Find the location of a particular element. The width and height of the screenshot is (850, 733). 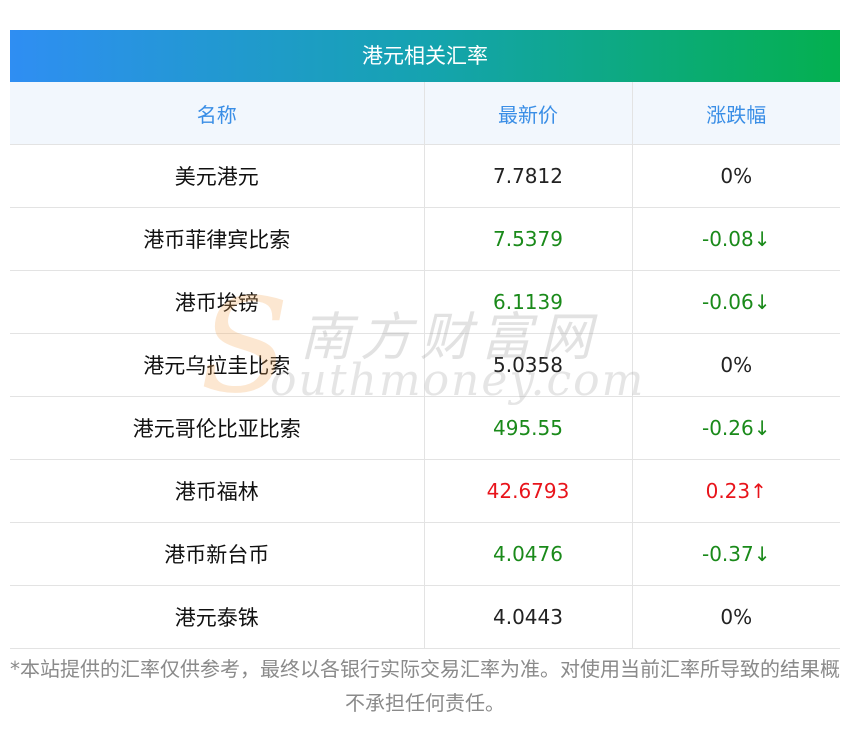

column-header-price: 最新价 is located at coordinates (528, 113).